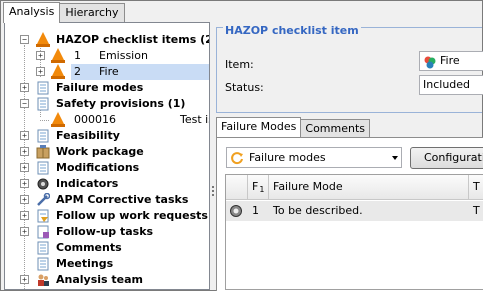 Image resolution: width=483 pixels, height=291 pixels. I want to click on tree-node-label: Comments, so click(89, 247).